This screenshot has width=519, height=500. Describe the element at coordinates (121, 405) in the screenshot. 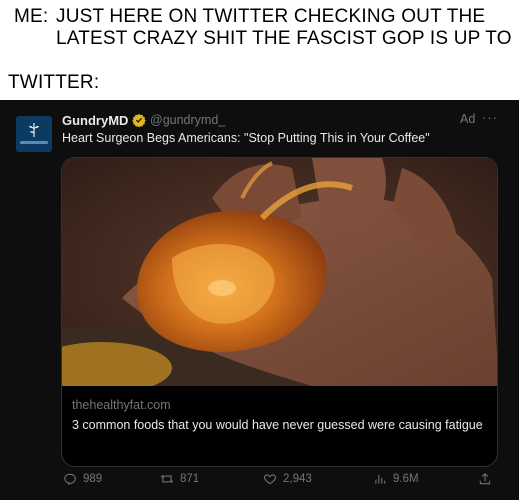

I see `card-domain: thehealthyfat.com` at that location.